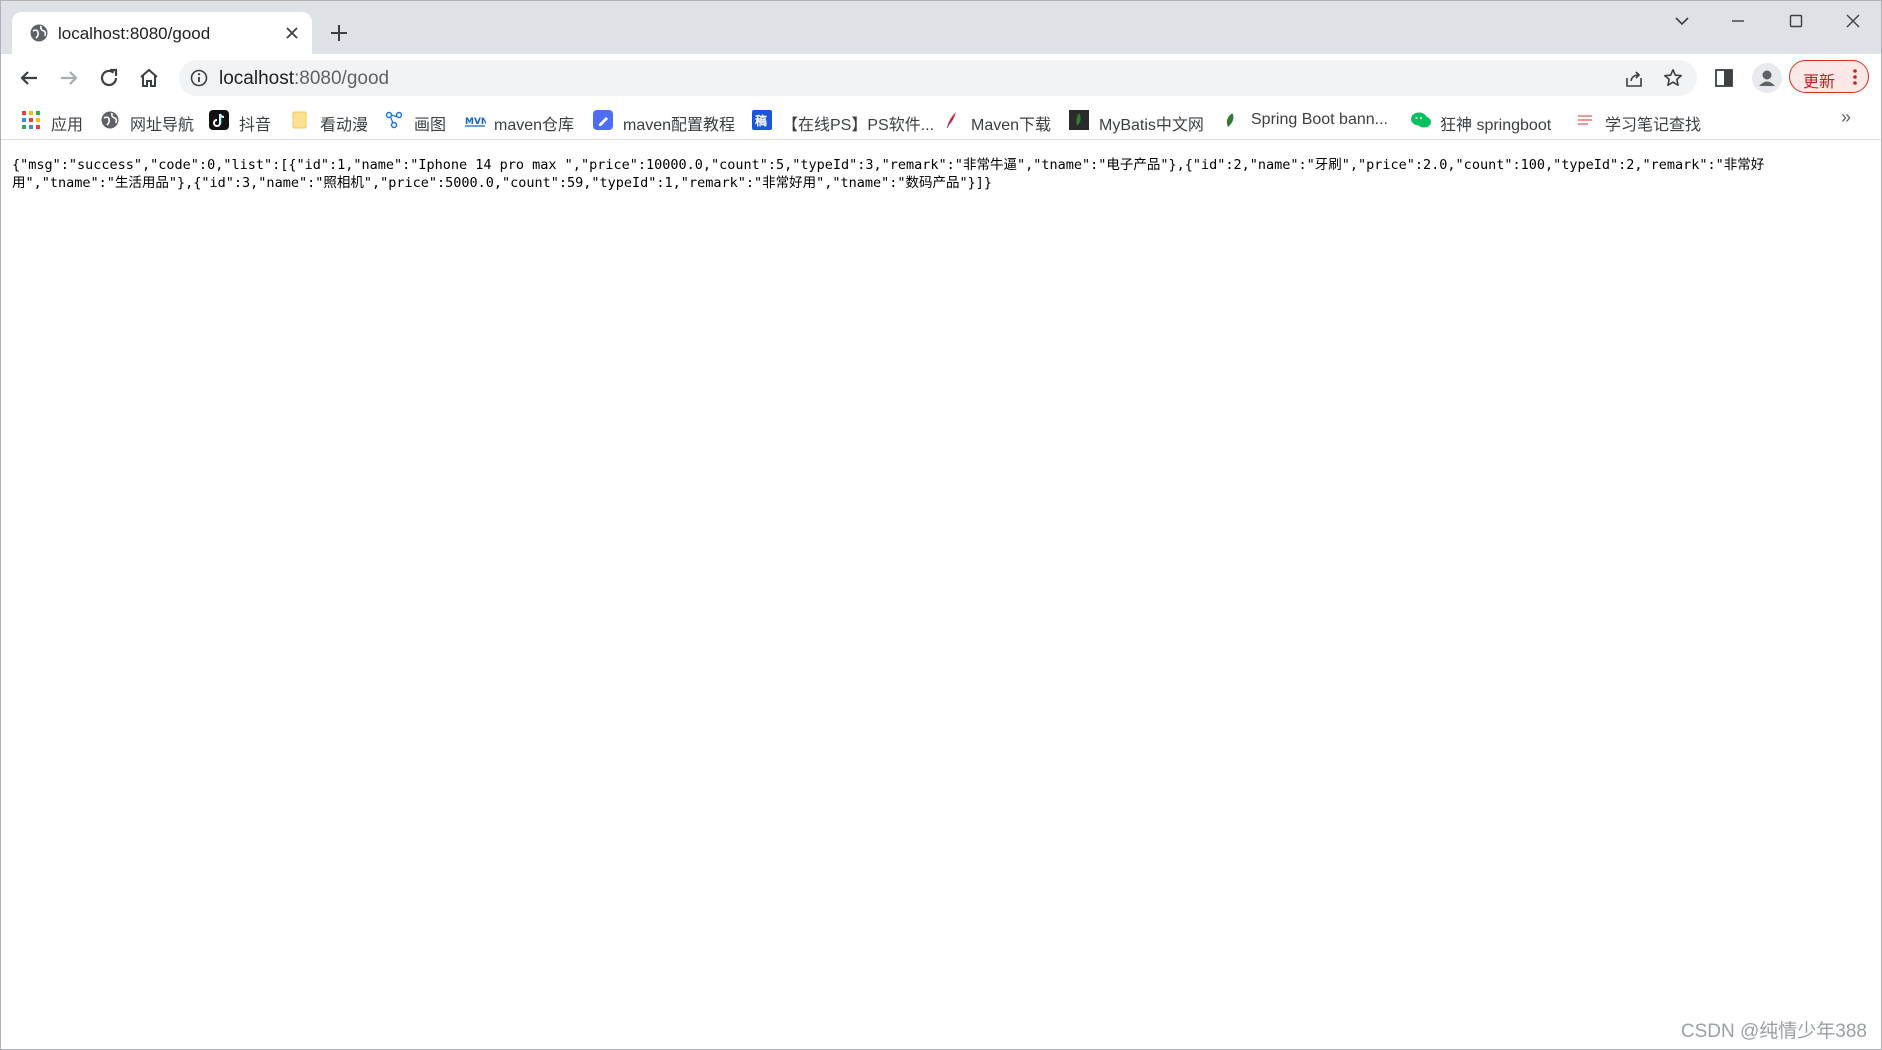 This screenshot has height=1050, width=1882. I want to click on bookmark-label: MyBatis中文网, so click(1151, 125).